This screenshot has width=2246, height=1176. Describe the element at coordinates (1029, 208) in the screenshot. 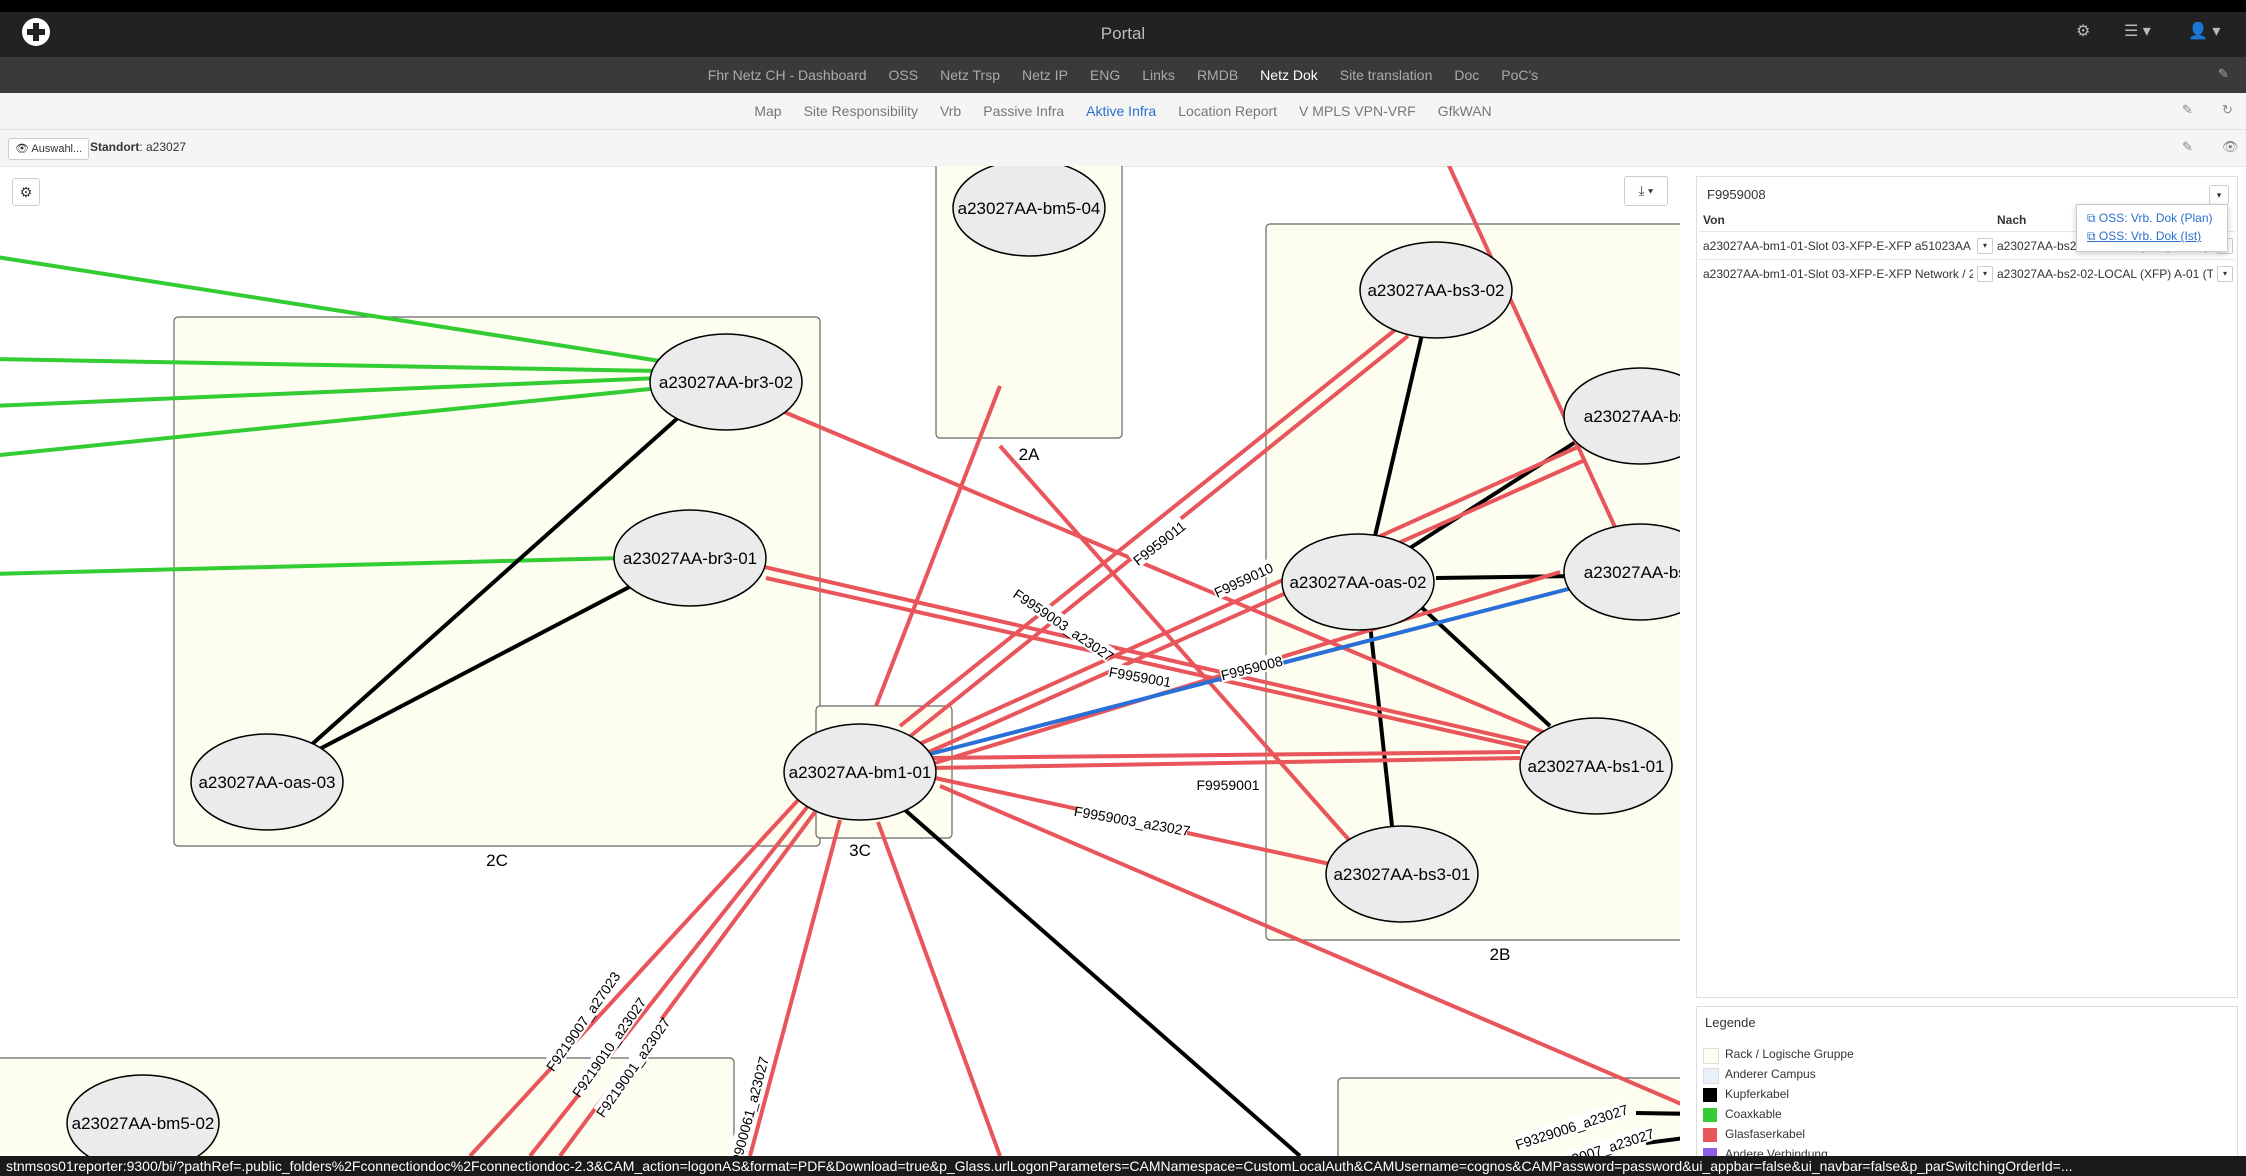

I see `node-label: a23027AA-bm5-04` at that location.